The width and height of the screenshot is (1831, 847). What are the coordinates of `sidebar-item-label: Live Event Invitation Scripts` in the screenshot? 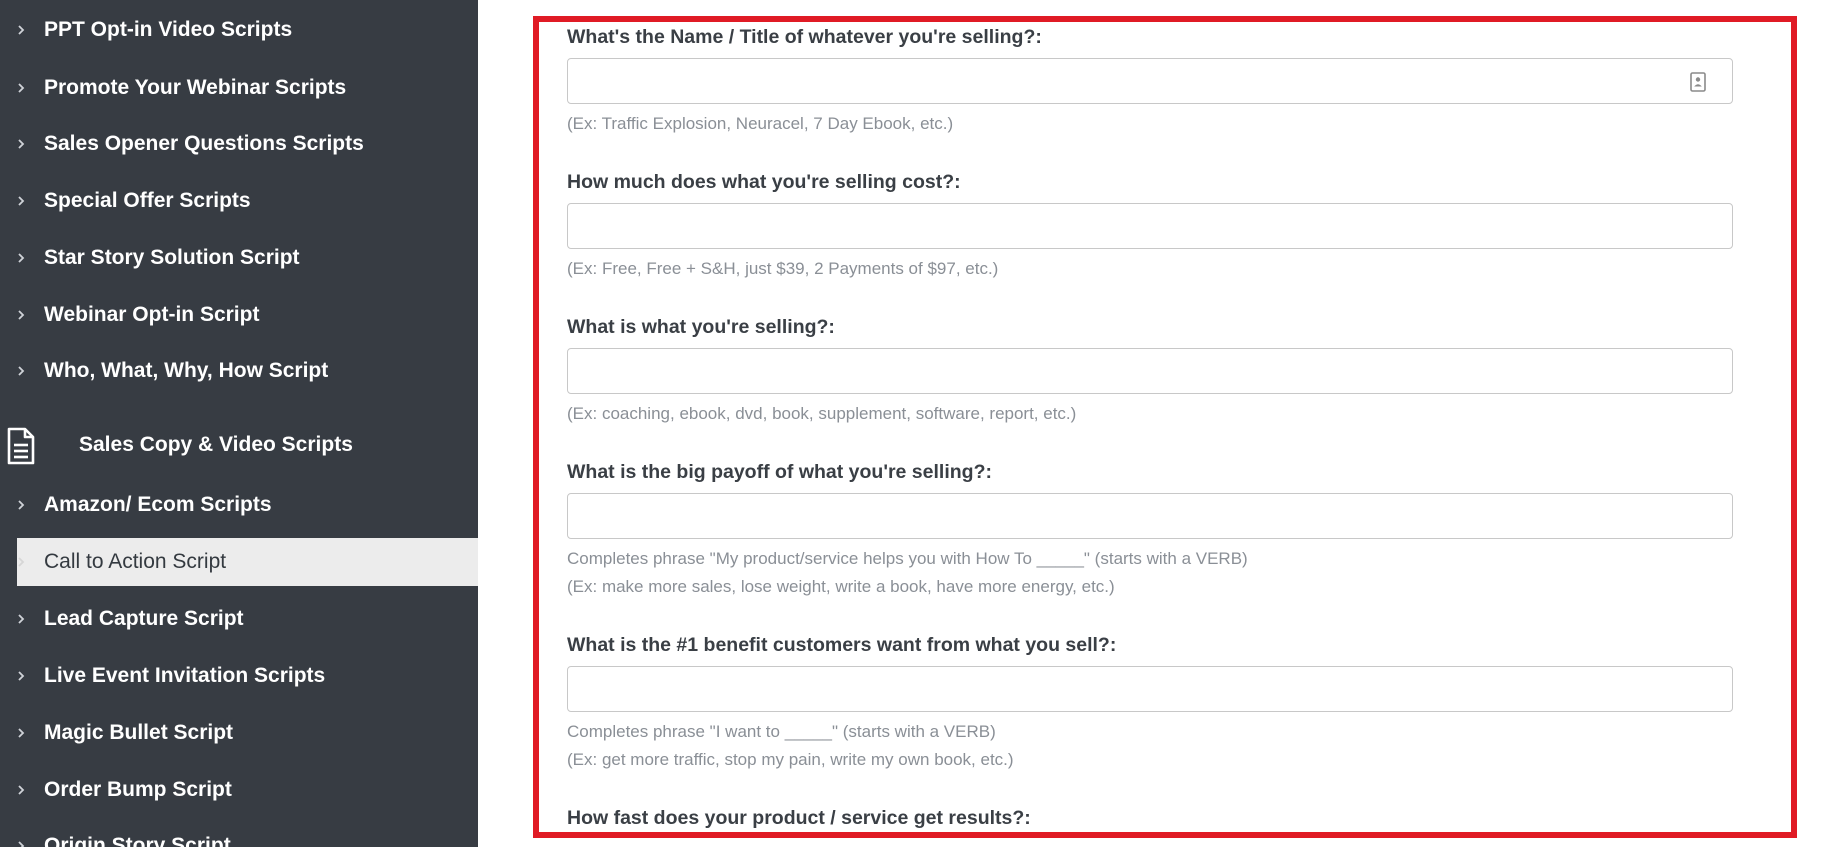 It's located at (185, 675).